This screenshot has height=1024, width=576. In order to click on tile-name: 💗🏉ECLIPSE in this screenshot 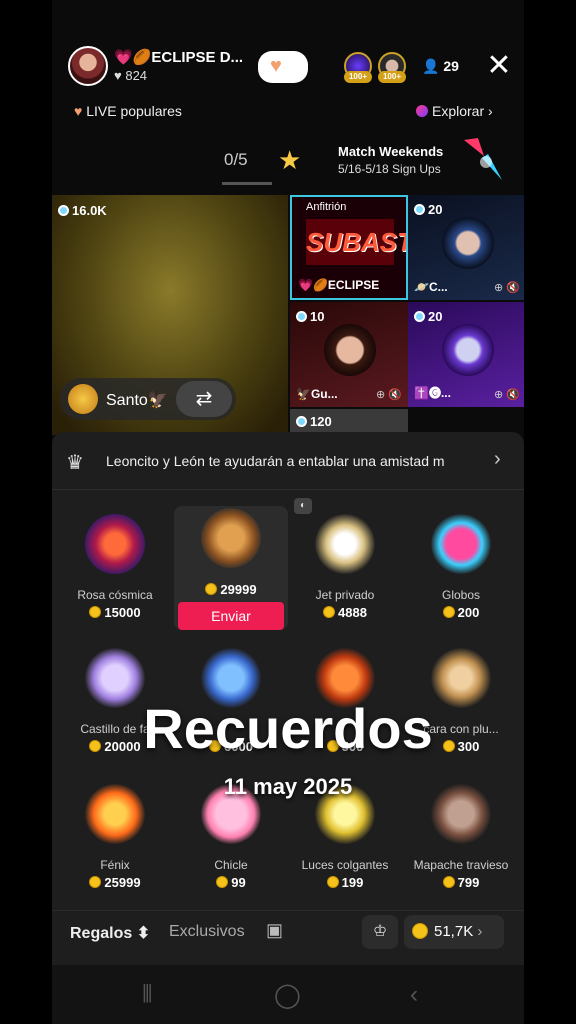, I will do `click(339, 285)`.